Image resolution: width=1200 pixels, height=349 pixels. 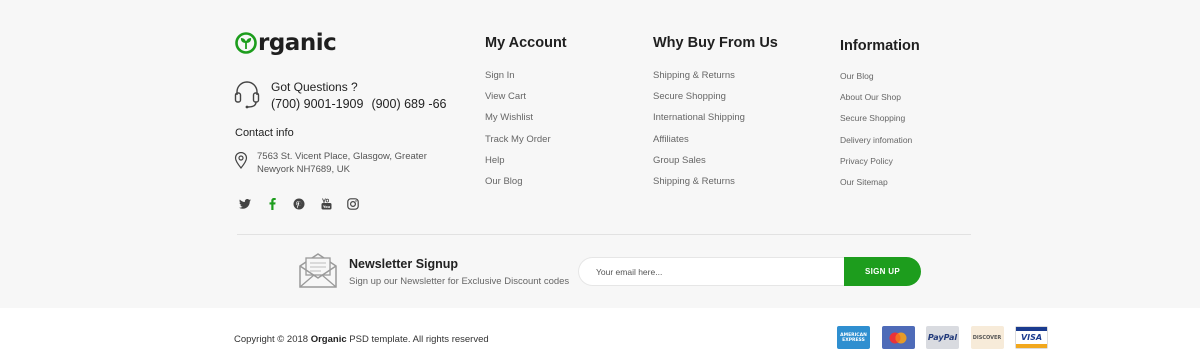 What do you see at coordinates (715, 43) in the screenshot?
I see `why-buy-title: Why Buy From Us` at bounding box center [715, 43].